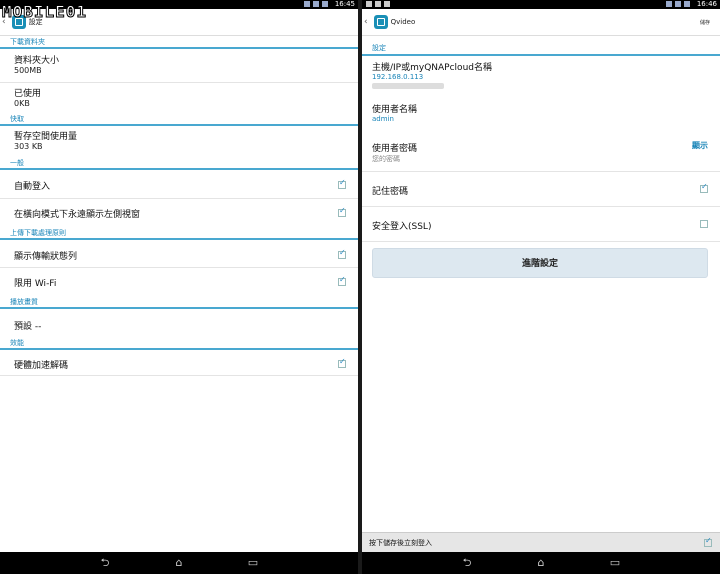 The image size is (720, 574). Describe the element at coordinates (378, 4) in the screenshot. I see `notification-icons` at that location.